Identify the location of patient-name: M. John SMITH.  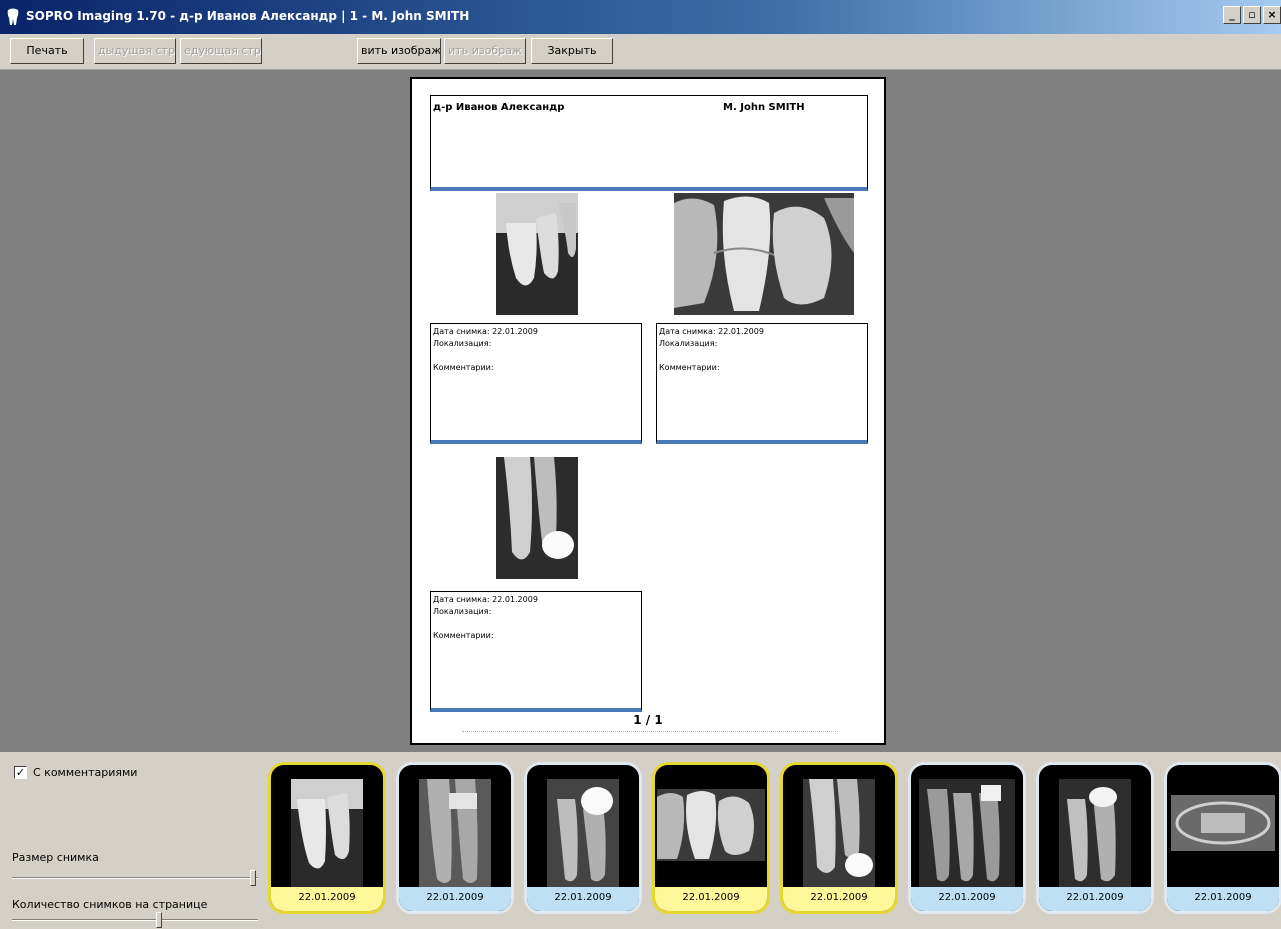
(764, 107).